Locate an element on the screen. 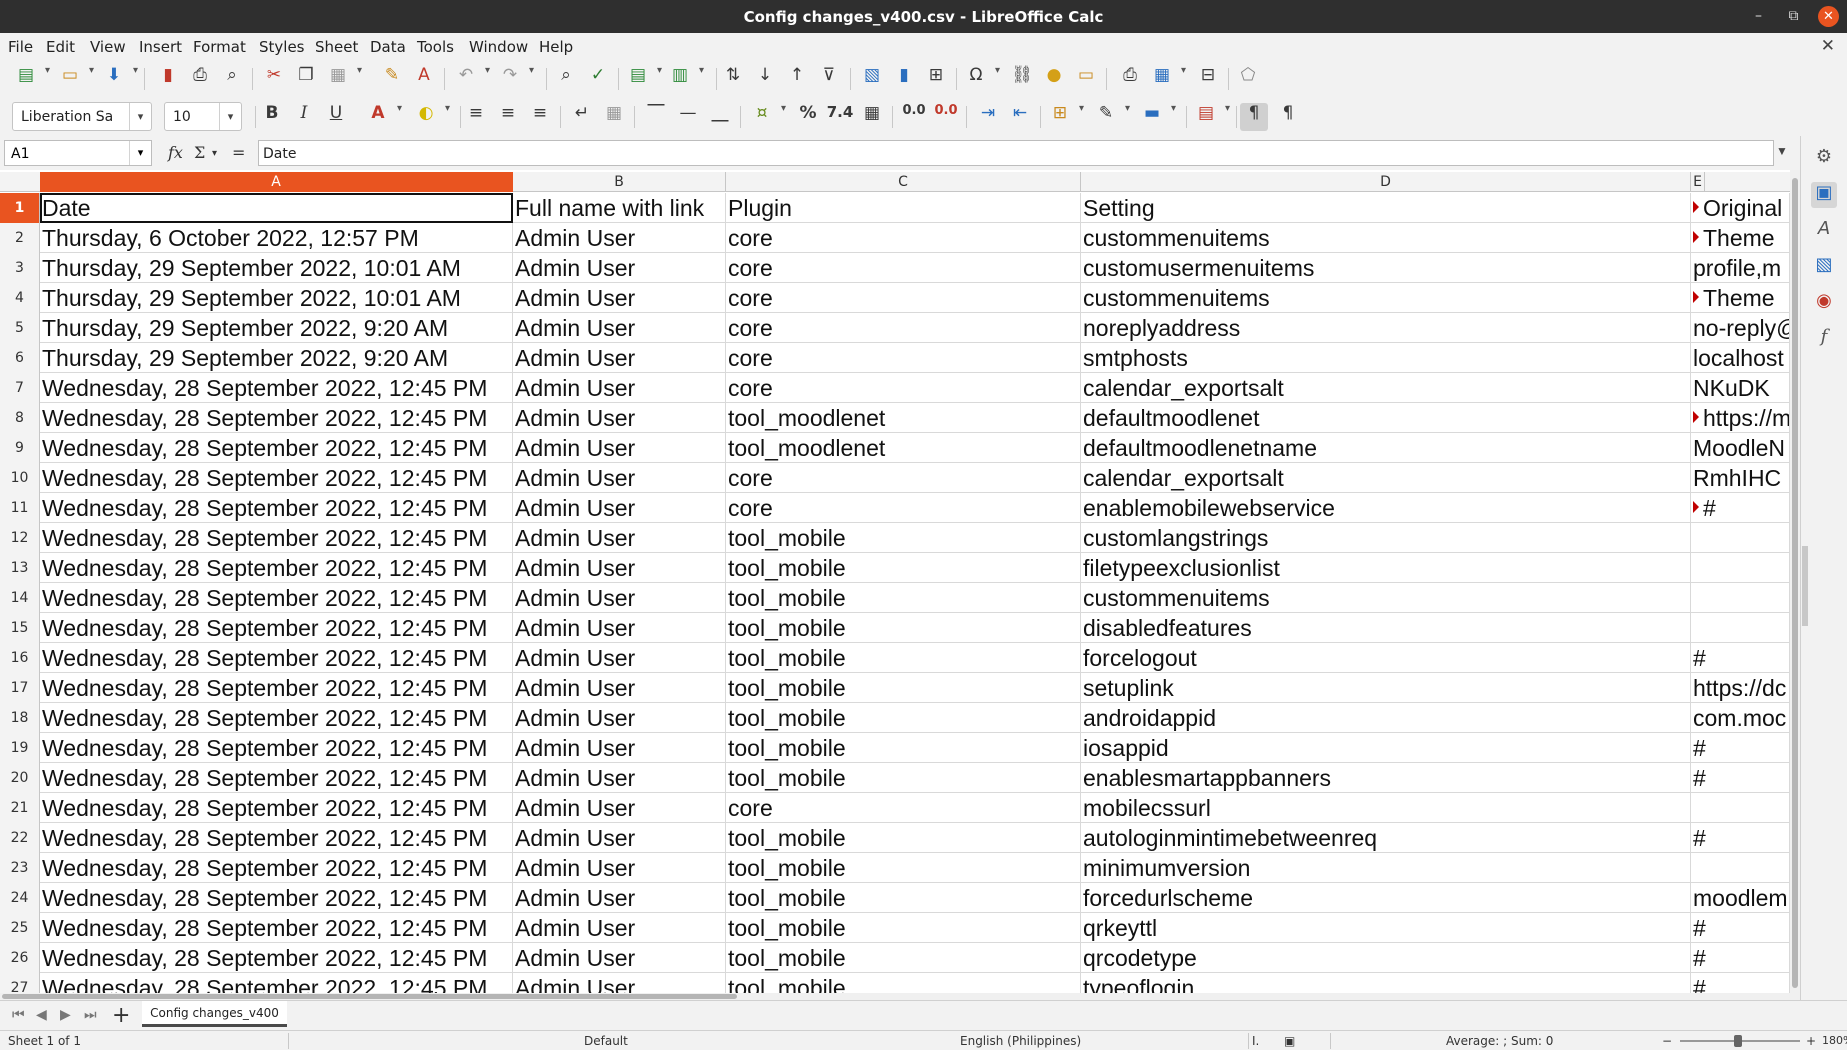  row-header: 14 is located at coordinates (20, 598).